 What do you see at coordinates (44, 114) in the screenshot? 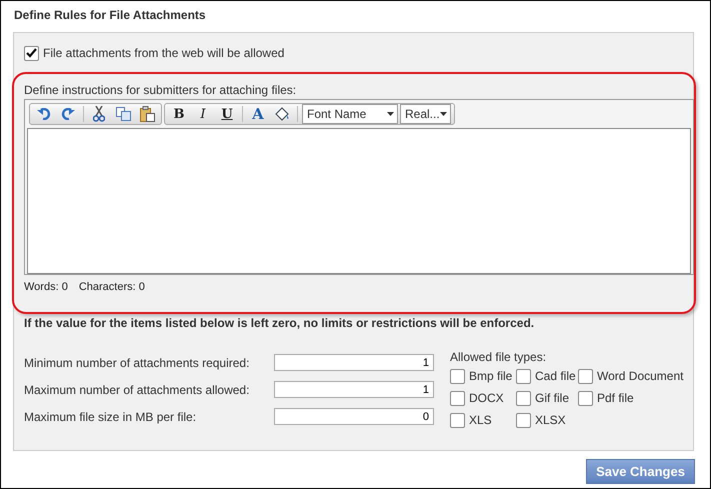
I see `undo-icon` at bounding box center [44, 114].